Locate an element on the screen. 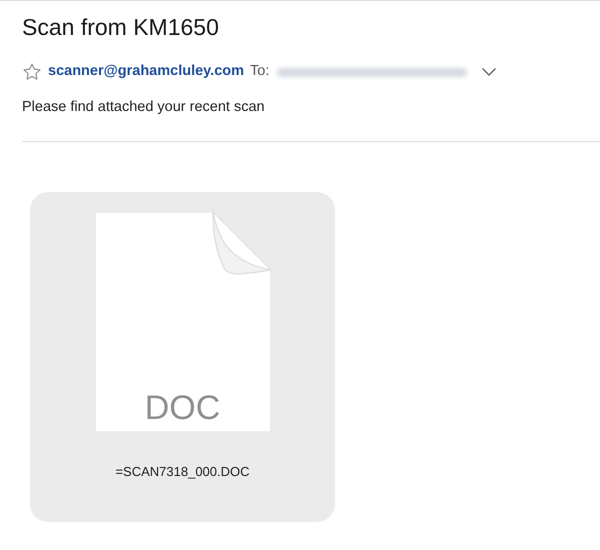  chevron-down-icon is located at coordinates (489, 72).